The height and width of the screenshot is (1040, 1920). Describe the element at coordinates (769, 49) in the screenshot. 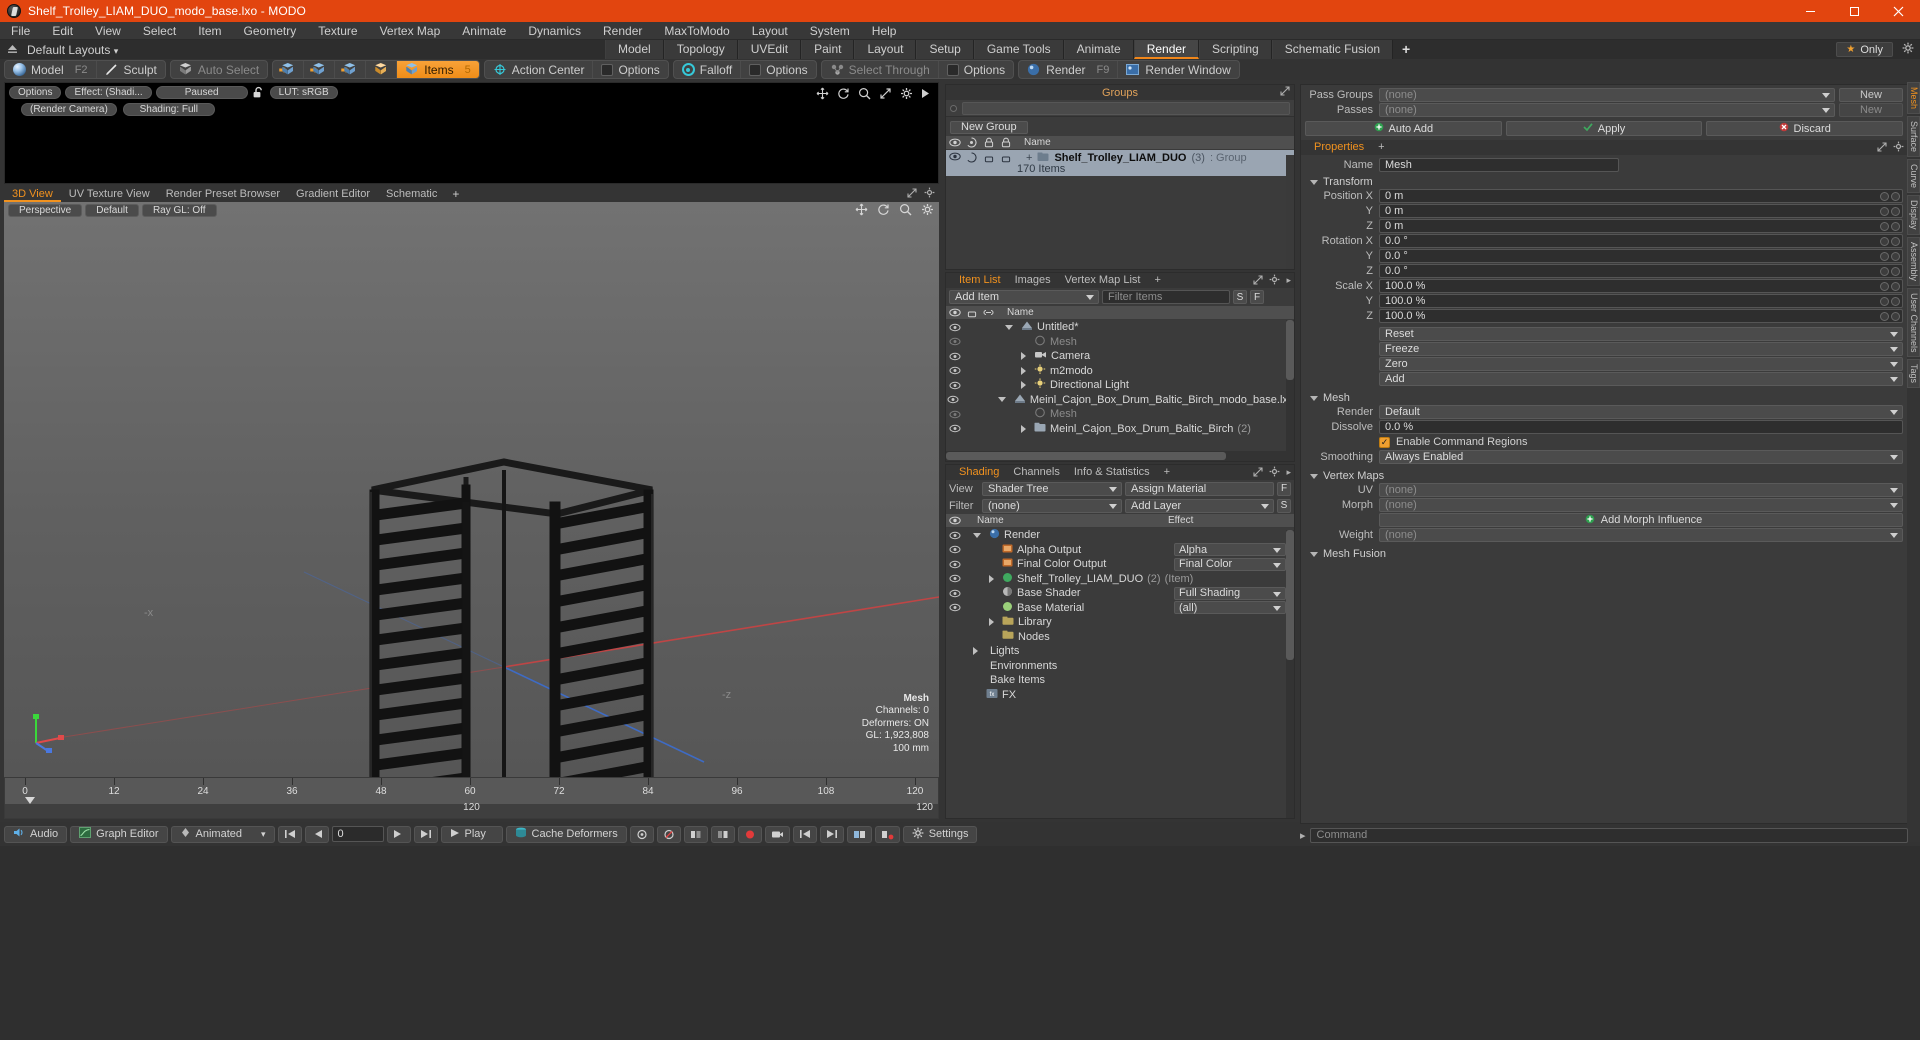

I see `layout-tab-uvedit: UVEdit` at that location.